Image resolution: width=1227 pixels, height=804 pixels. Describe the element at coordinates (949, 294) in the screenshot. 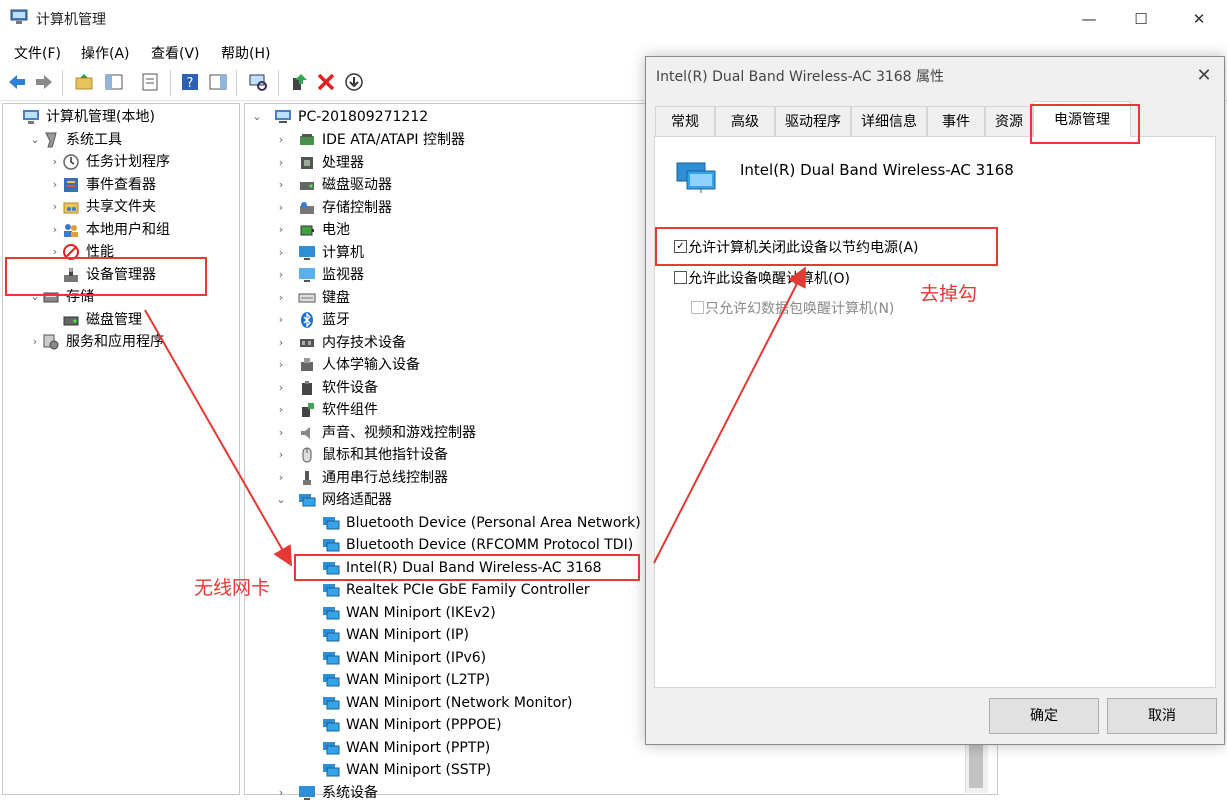

I see `annotation-uncheck: 去掉勾` at that location.